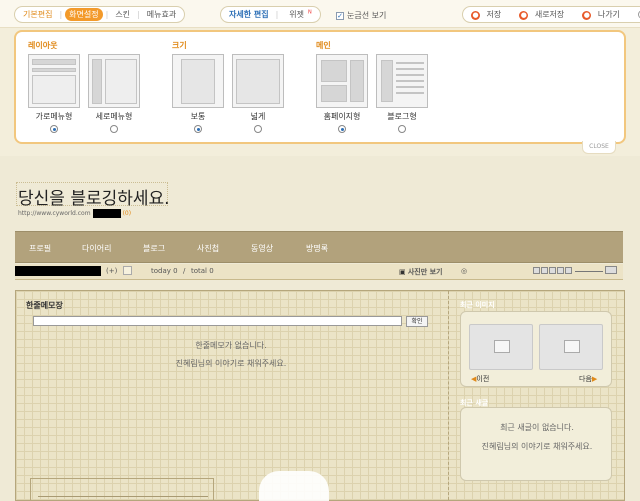 The width and height of the screenshot is (640, 501). Describe the element at coordinates (122, 14) in the screenshot. I see `tab-skin: 스킨` at that location.